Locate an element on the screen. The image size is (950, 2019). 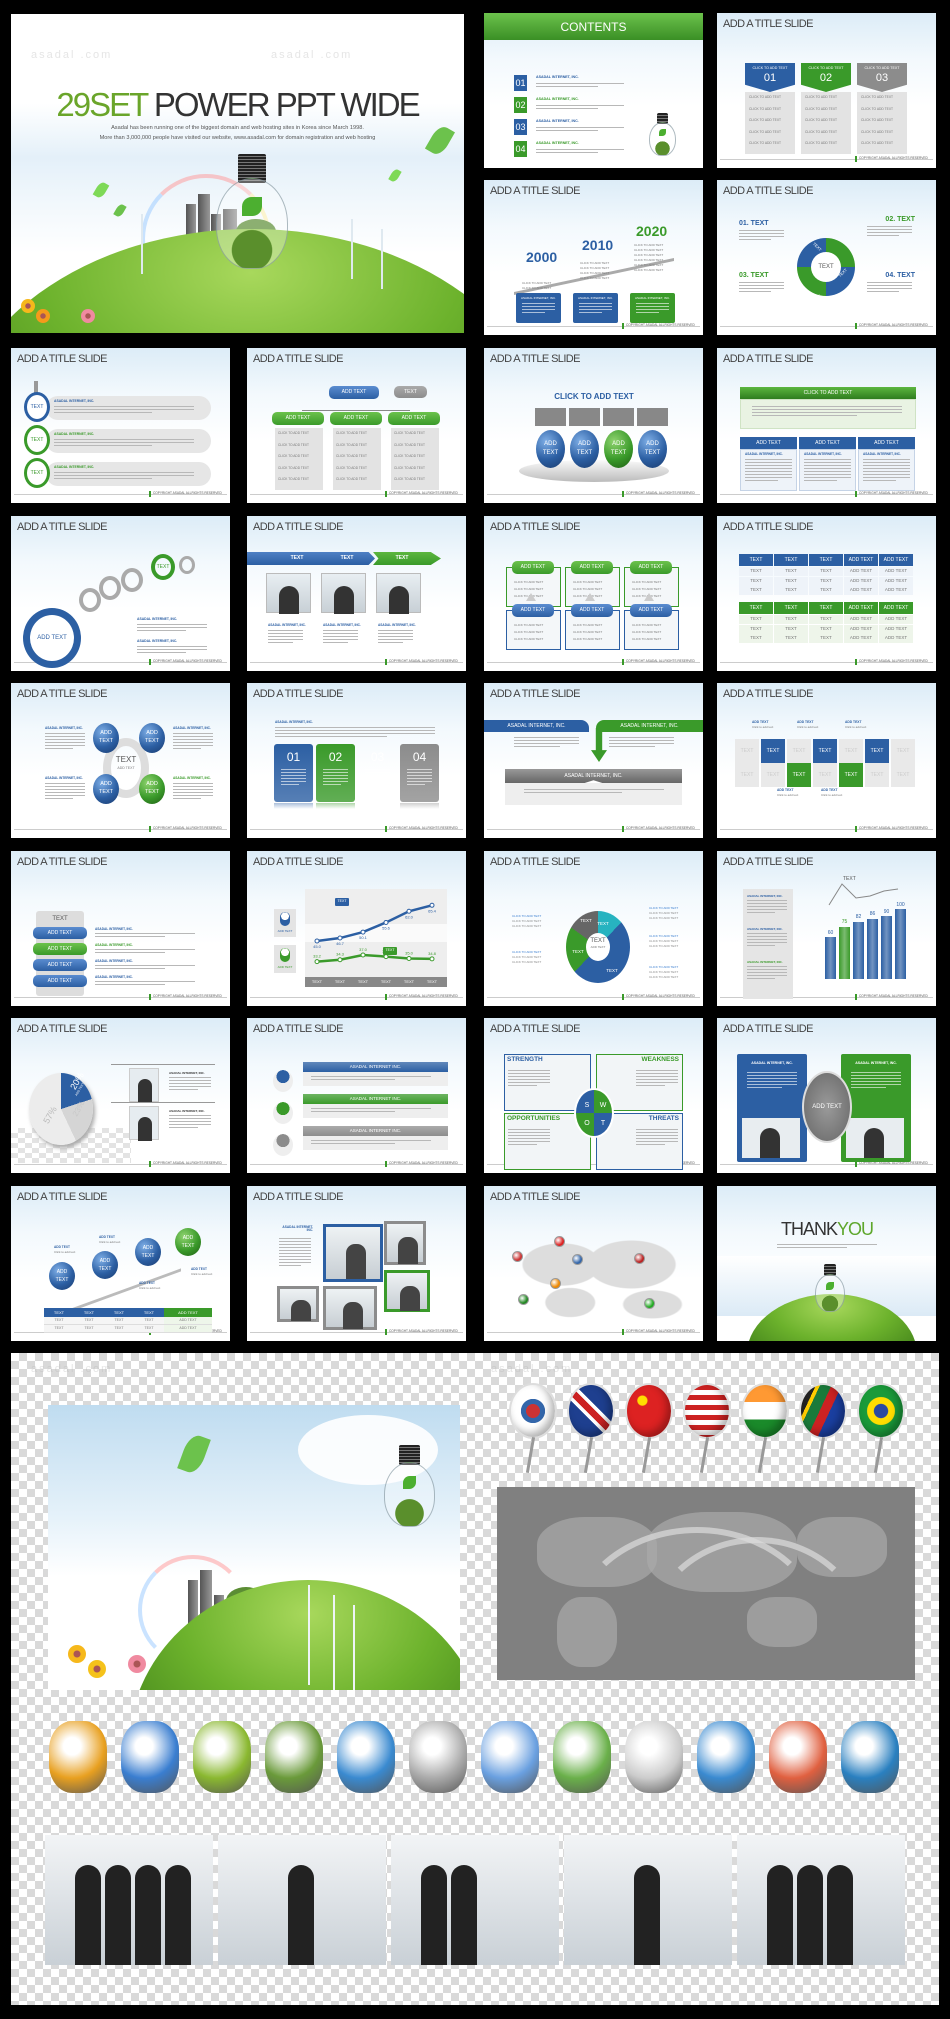
flag-pin-icon is located at coordinates (555, 1283).